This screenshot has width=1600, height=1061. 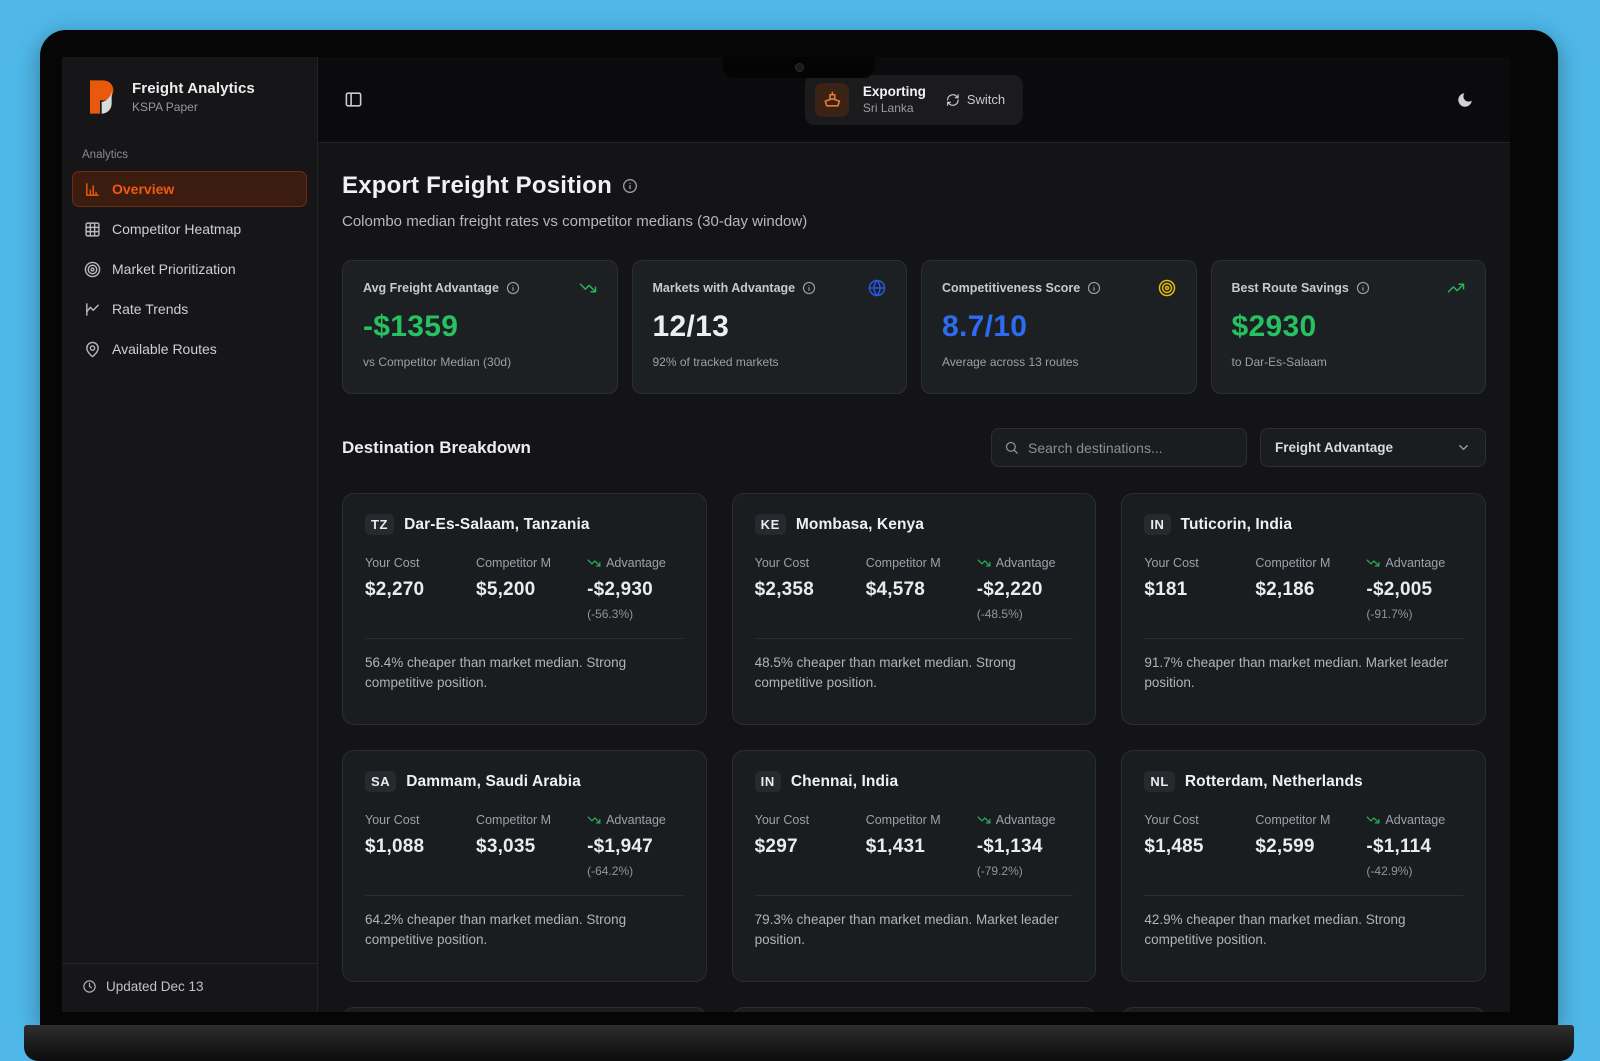 I want to click on competitor-column: Competitor M $3,035, so click(x=531, y=845).